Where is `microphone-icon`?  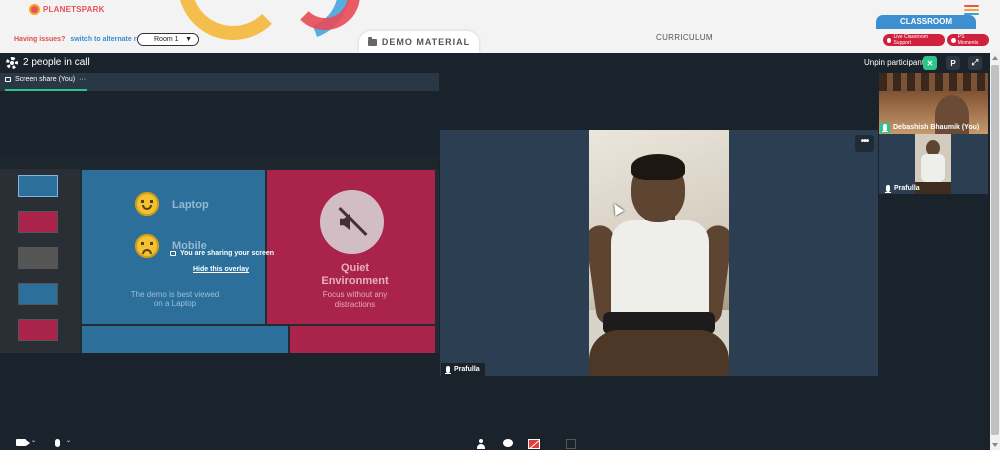 microphone-icon is located at coordinates (57, 443).